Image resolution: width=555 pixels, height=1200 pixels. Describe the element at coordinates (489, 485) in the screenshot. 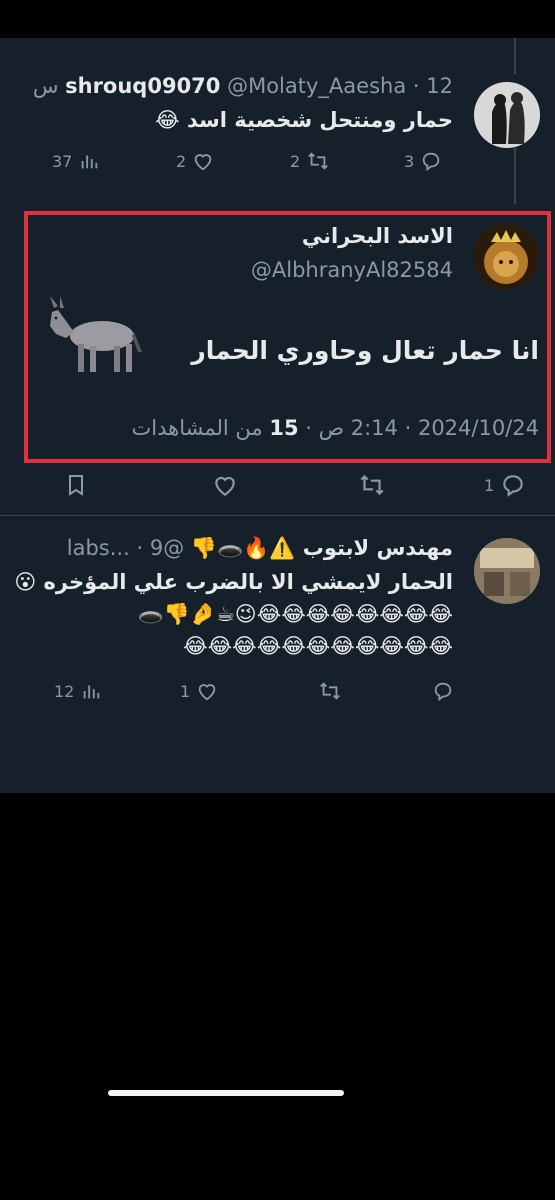

I see `reply-count: 1` at that location.